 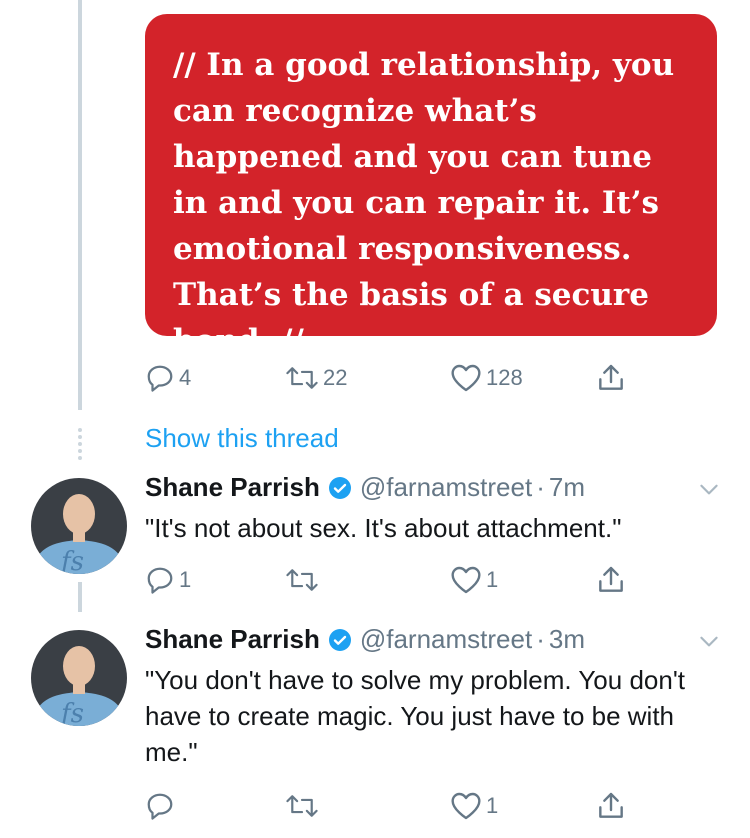 I want to click on thread-line-top, so click(x=80, y=205).